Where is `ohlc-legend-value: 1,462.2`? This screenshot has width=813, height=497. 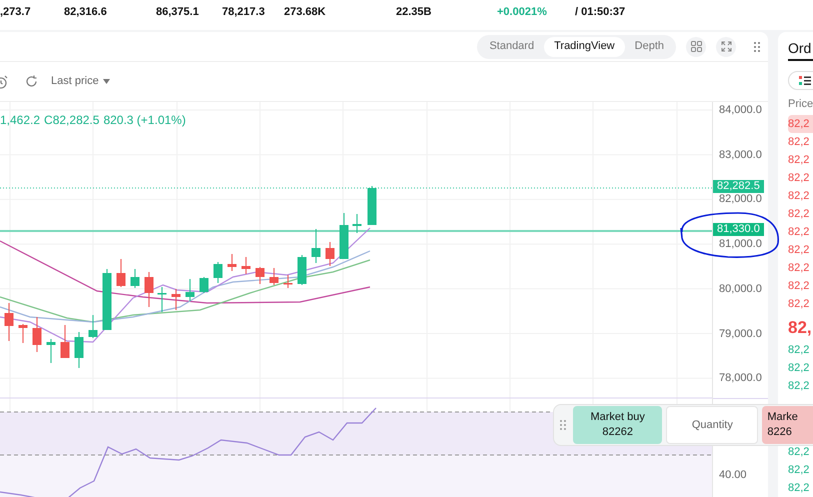 ohlc-legend-value: 1,462.2 is located at coordinates (20, 120).